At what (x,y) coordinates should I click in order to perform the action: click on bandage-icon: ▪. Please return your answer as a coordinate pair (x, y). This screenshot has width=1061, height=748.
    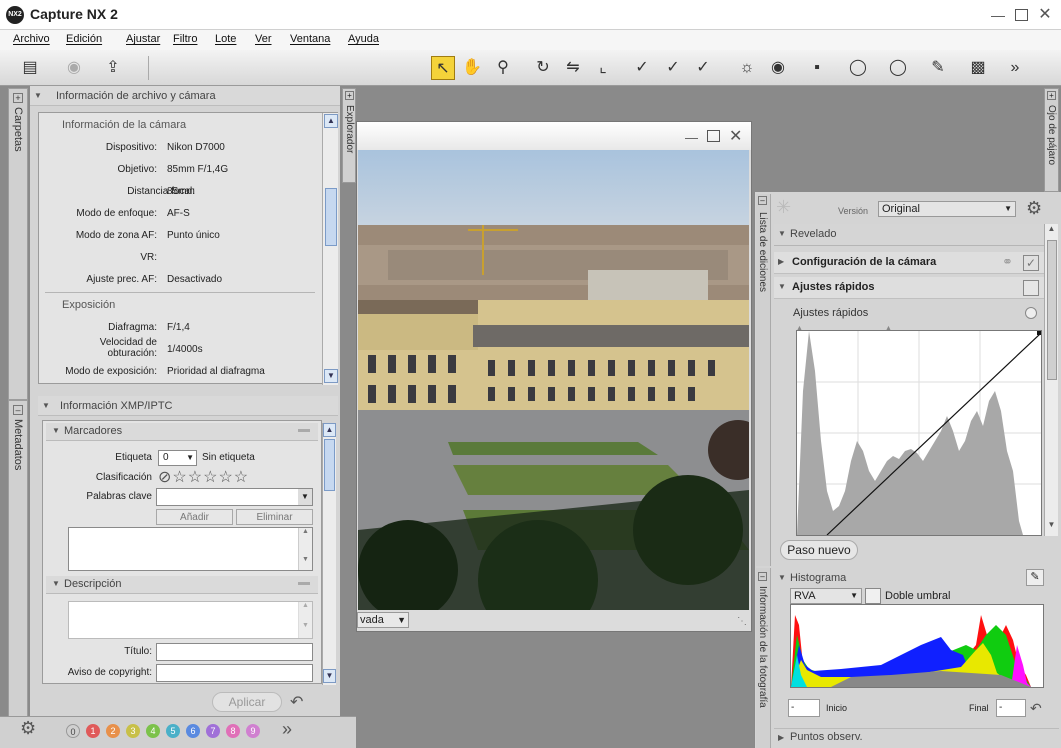
    Looking at the image, I should click on (817, 68).